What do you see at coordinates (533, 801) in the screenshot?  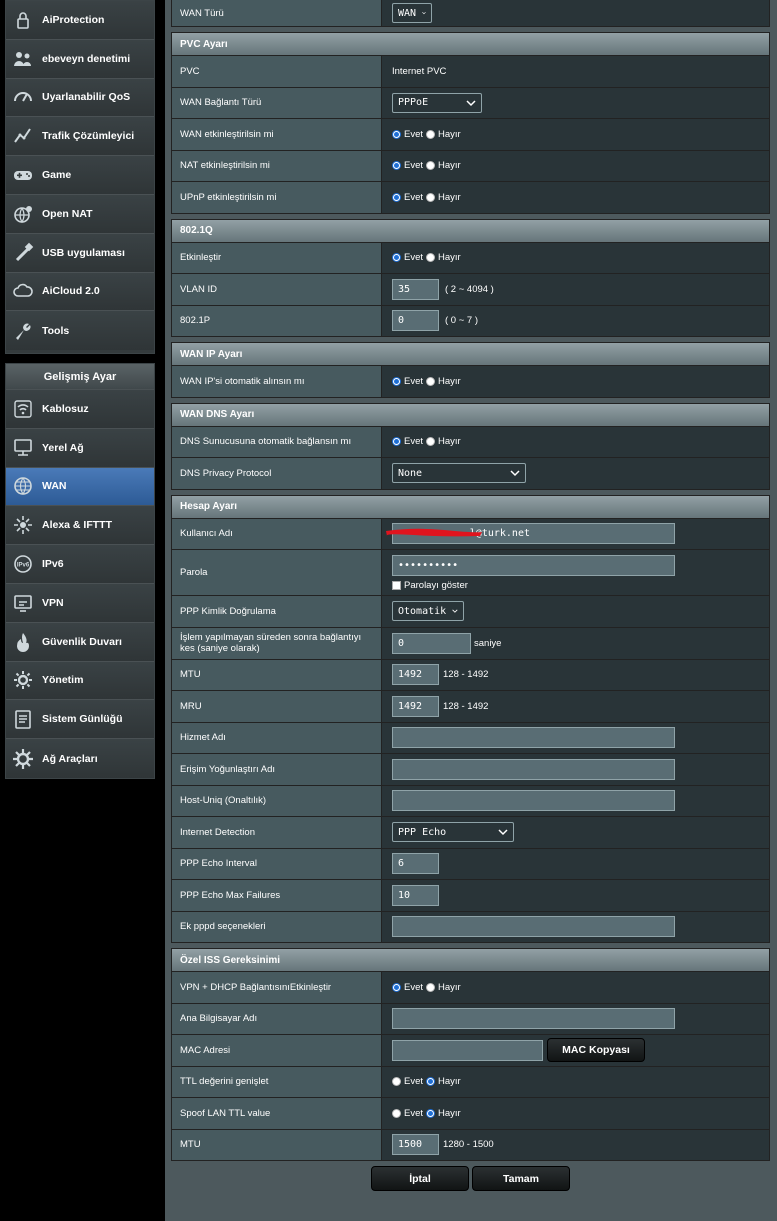 I see `host-uniq-input` at bounding box center [533, 801].